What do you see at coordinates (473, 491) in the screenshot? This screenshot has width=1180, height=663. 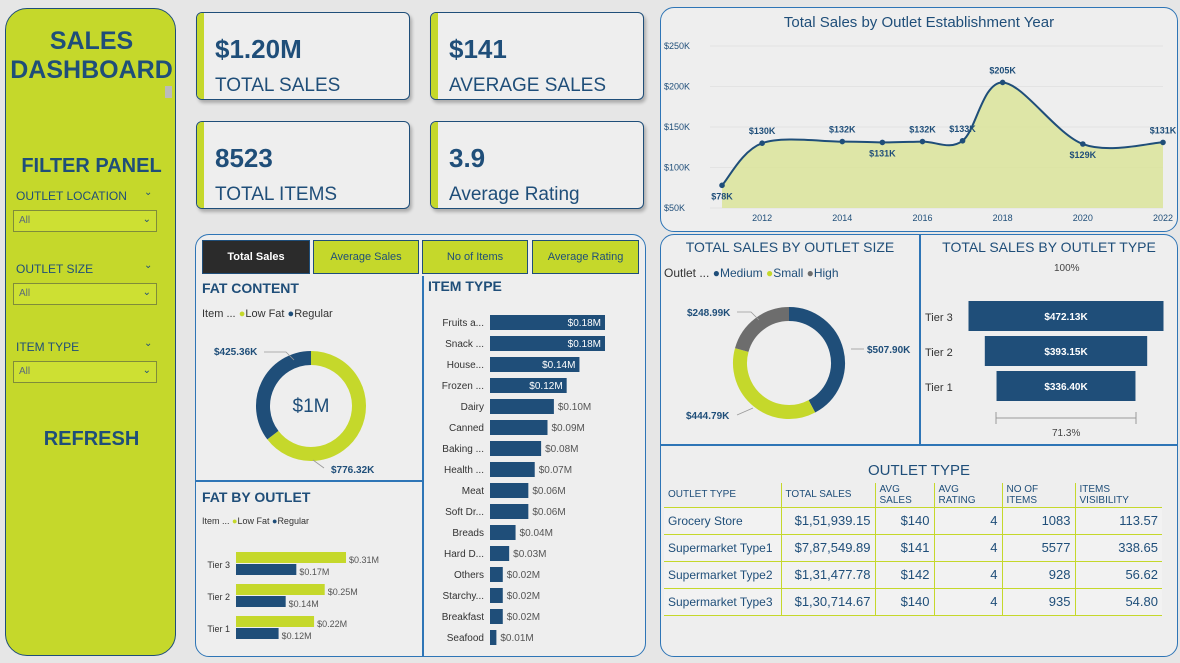 I see `item-type-category-label: Meat` at bounding box center [473, 491].